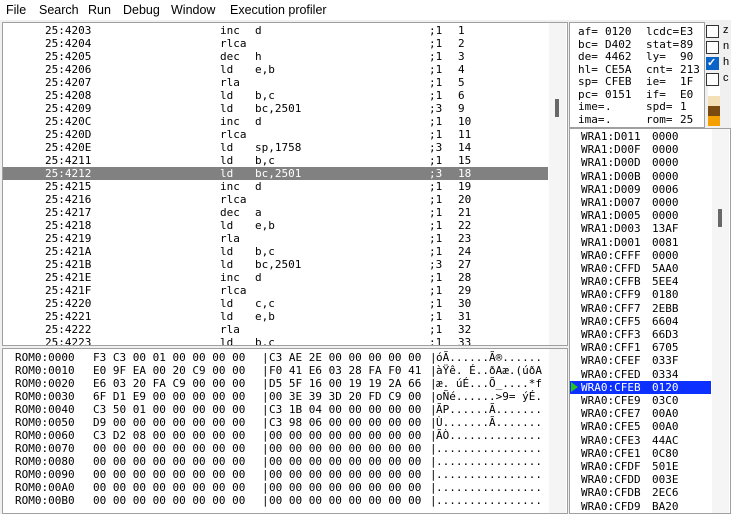 The width and height of the screenshot is (731, 514). Describe the element at coordinates (640, 242) in the screenshot. I see `stack-row: WRA1:D001 0081` at that location.